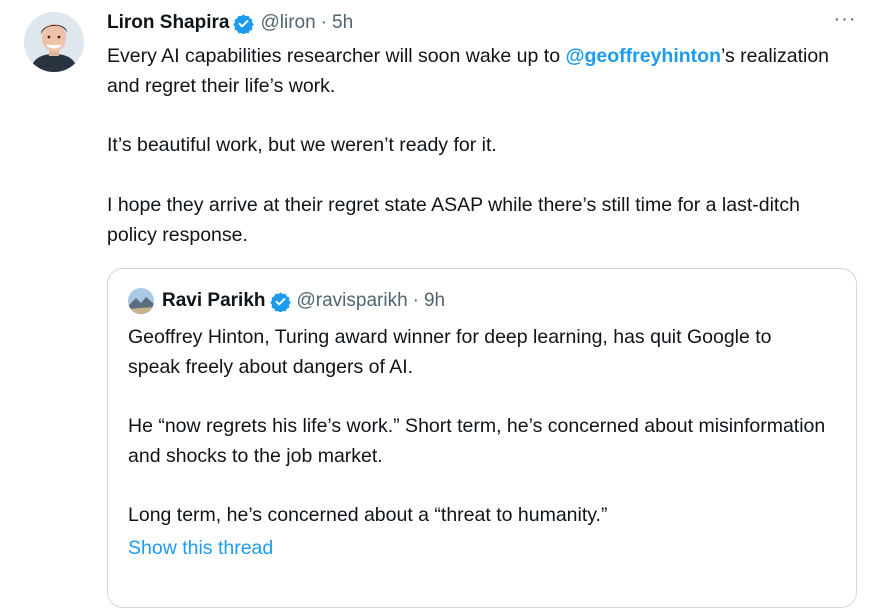 This screenshot has width=882, height=608. What do you see at coordinates (643, 56) in the screenshot?
I see `mention-link: @geoffreyhinton` at bounding box center [643, 56].